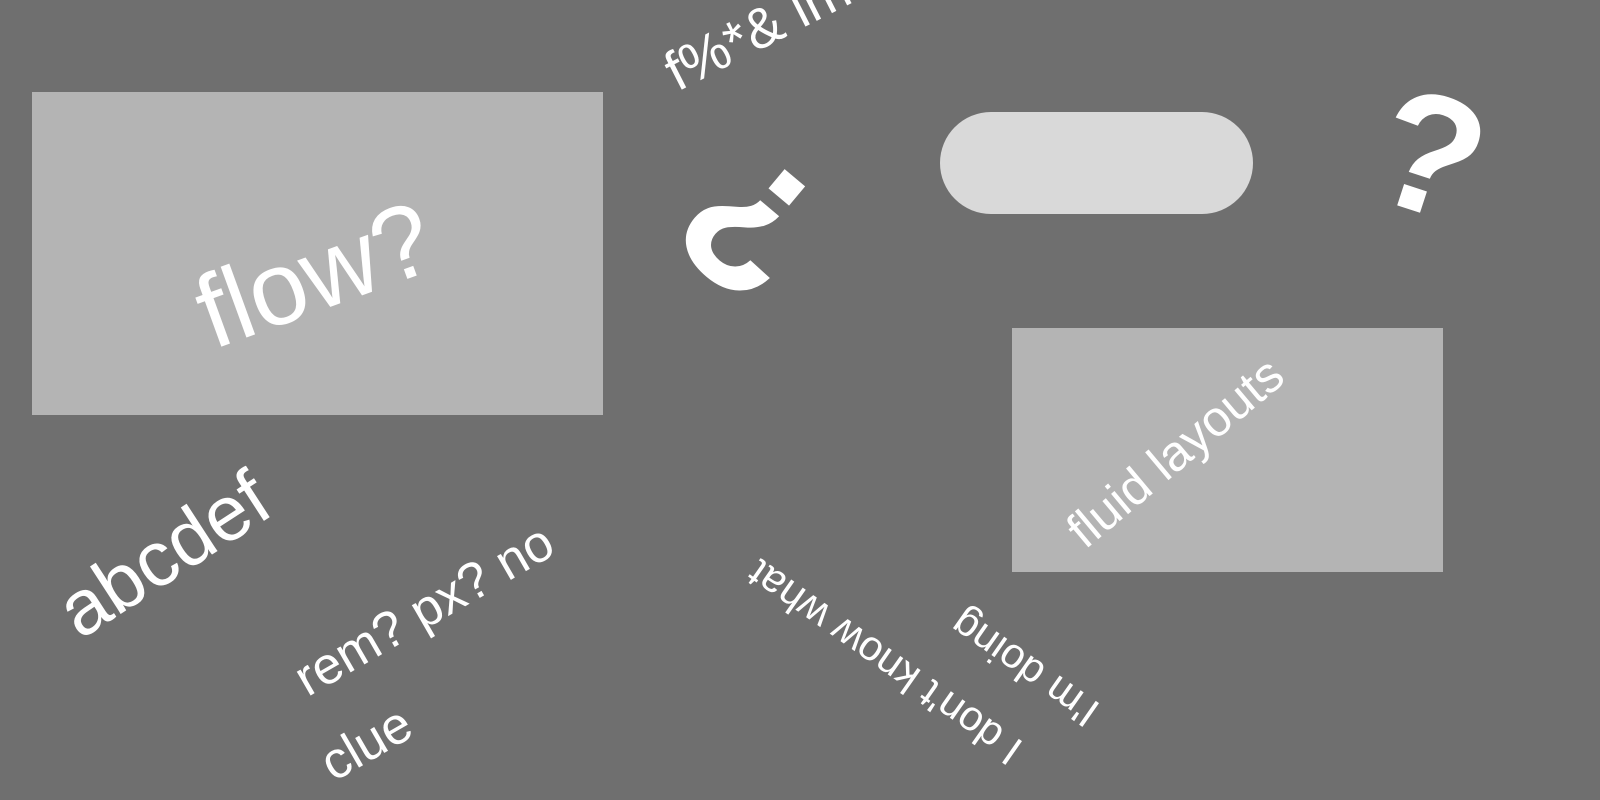  What do you see at coordinates (366, 743) in the screenshot?
I see `rem-px-text-line2: clue` at bounding box center [366, 743].